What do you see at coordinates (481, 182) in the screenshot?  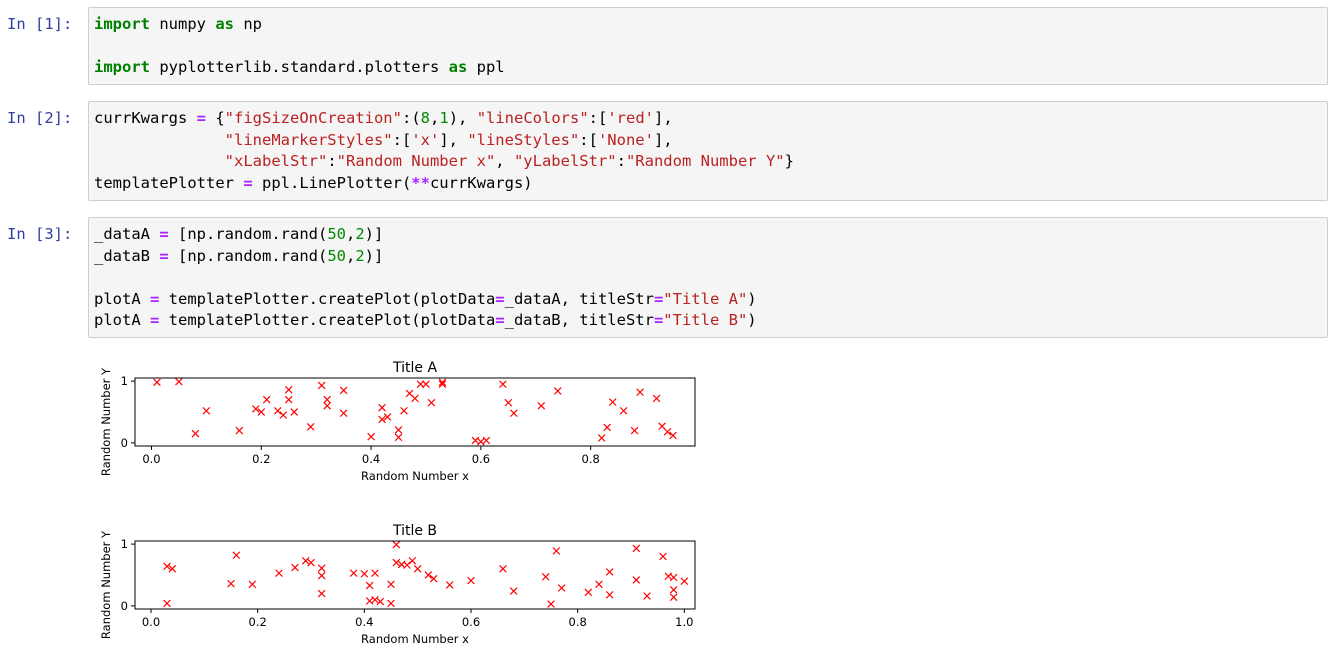 I see `code-token: currKwargs)` at bounding box center [481, 182].